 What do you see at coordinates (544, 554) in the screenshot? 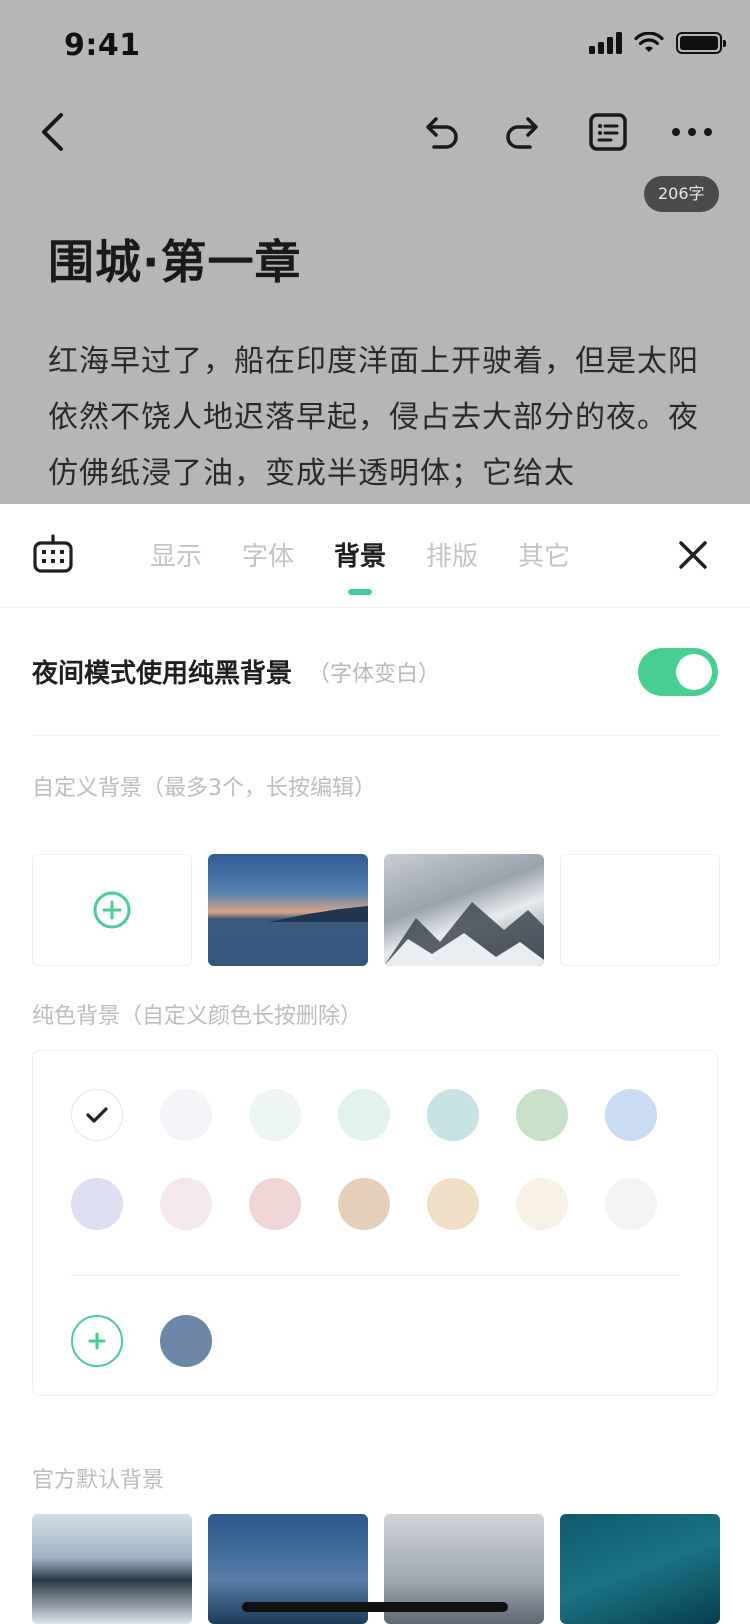
I see `tab-other: 其它` at bounding box center [544, 554].